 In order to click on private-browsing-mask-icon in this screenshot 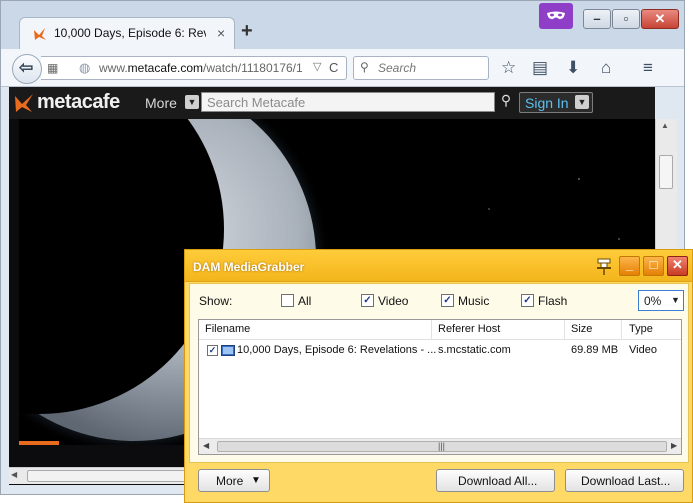, I will do `click(556, 16)`.